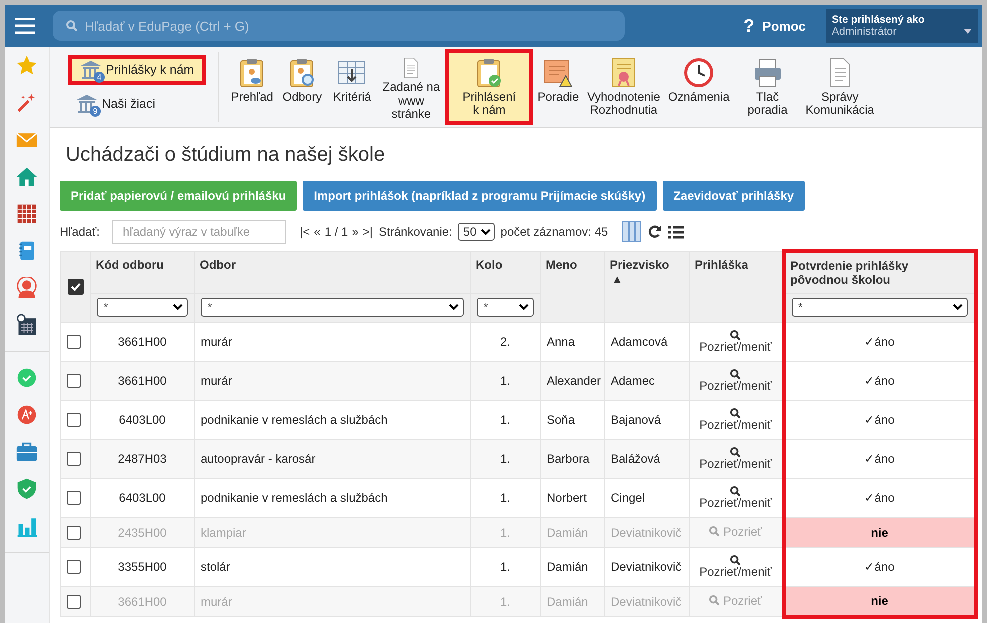 This screenshot has width=987, height=623. Describe the element at coordinates (352, 87) in the screenshot. I see `toolbar-button: Kritériá` at that location.